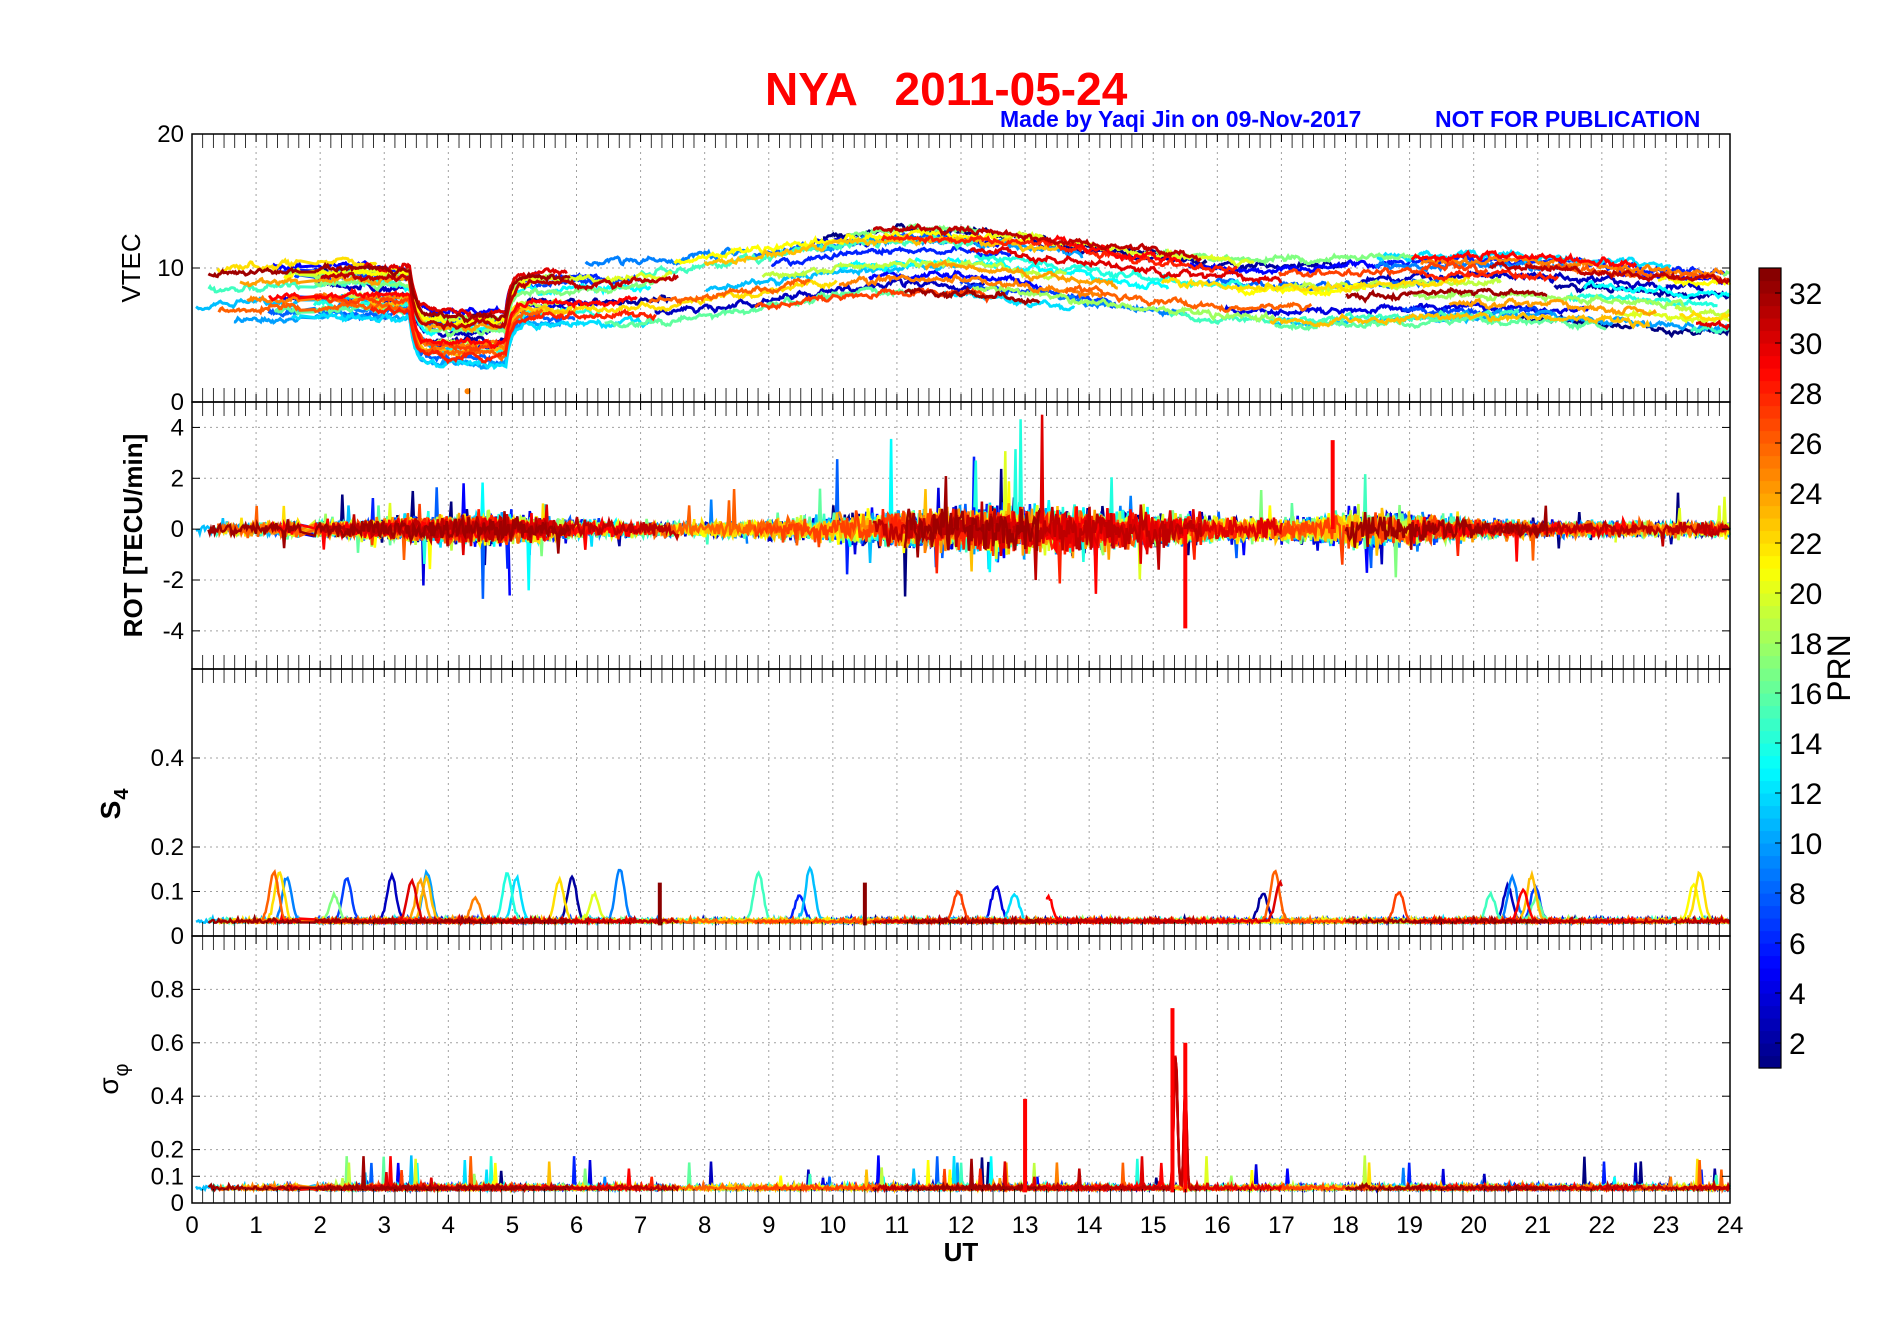 The width and height of the screenshot is (1904, 1330). I want to click on y-tick-label: -4, so click(173, 631).